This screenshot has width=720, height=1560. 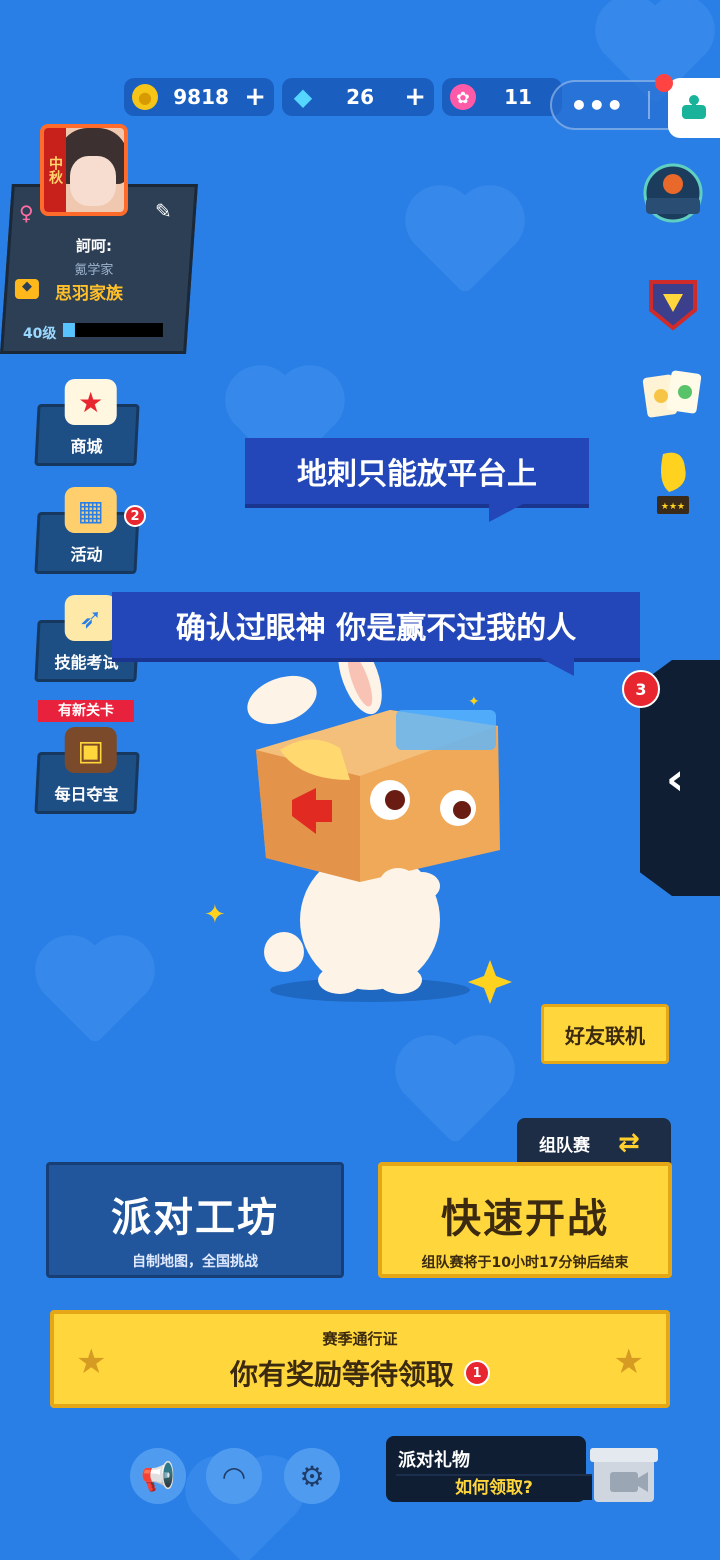 What do you see at coordinates (673, 193) in the screenshot?
I see `party-card-promo-icon` at bounding box center [673, 193].